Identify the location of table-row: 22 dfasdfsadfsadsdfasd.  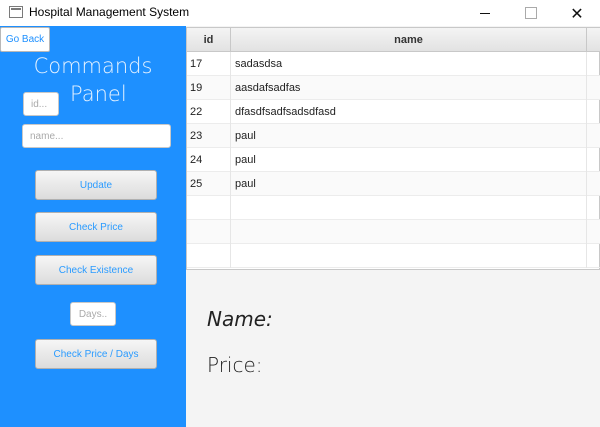
(393, 112).